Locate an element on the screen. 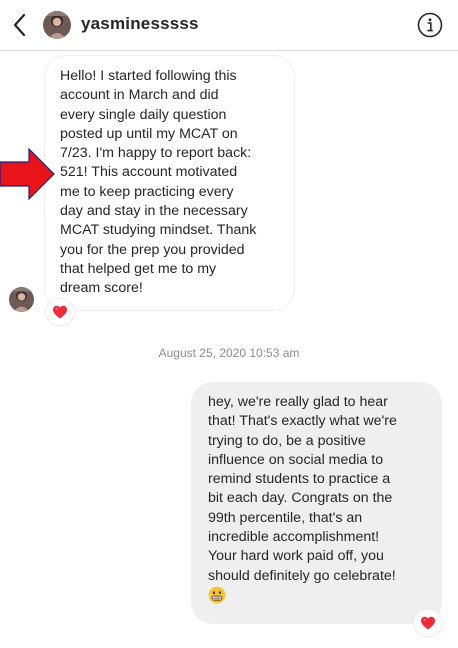  annotation-arrow is located at coordinates (28, 174).